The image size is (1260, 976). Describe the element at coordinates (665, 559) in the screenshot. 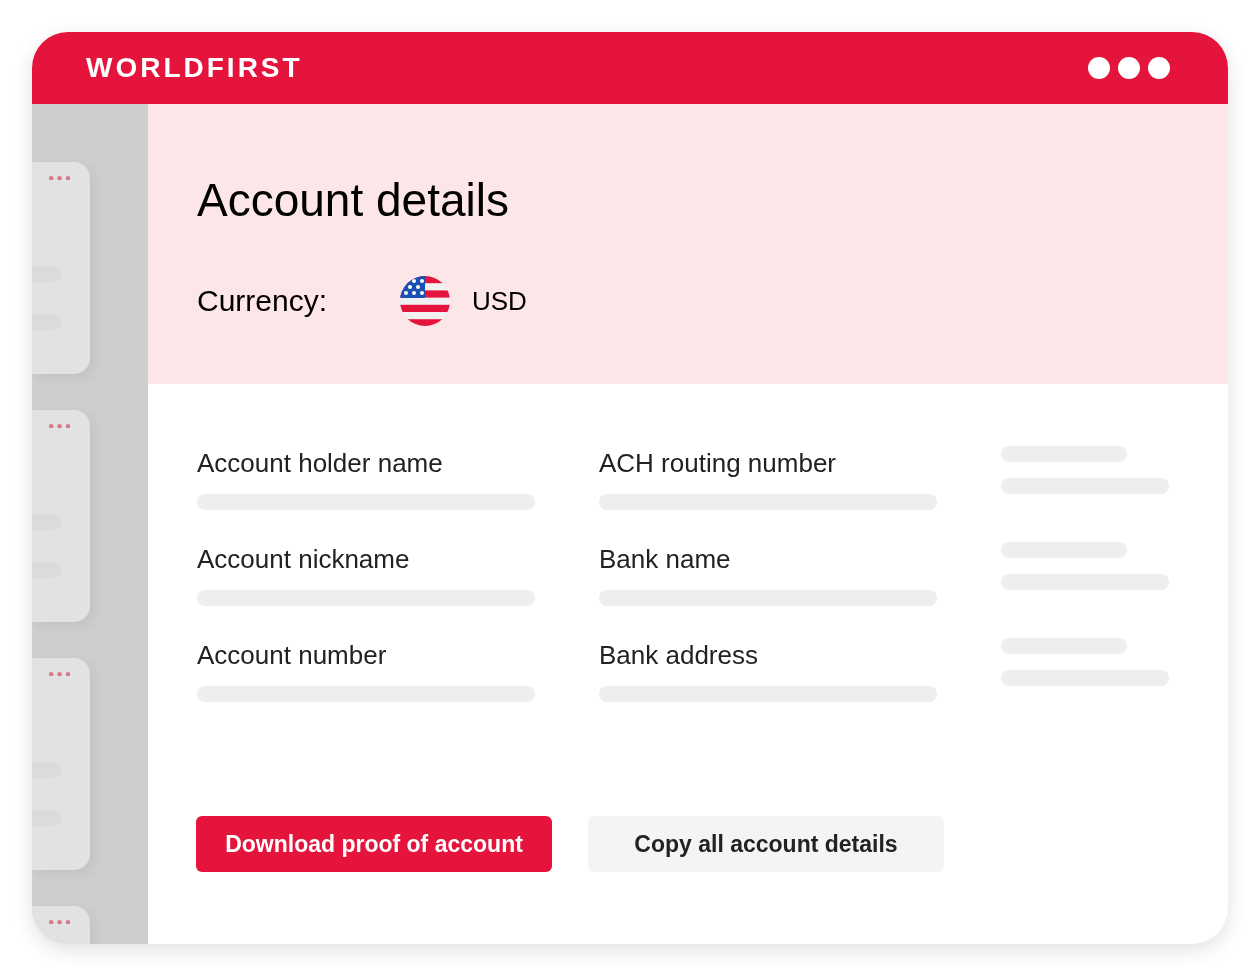

I see `field-label: Bank name` at that location.